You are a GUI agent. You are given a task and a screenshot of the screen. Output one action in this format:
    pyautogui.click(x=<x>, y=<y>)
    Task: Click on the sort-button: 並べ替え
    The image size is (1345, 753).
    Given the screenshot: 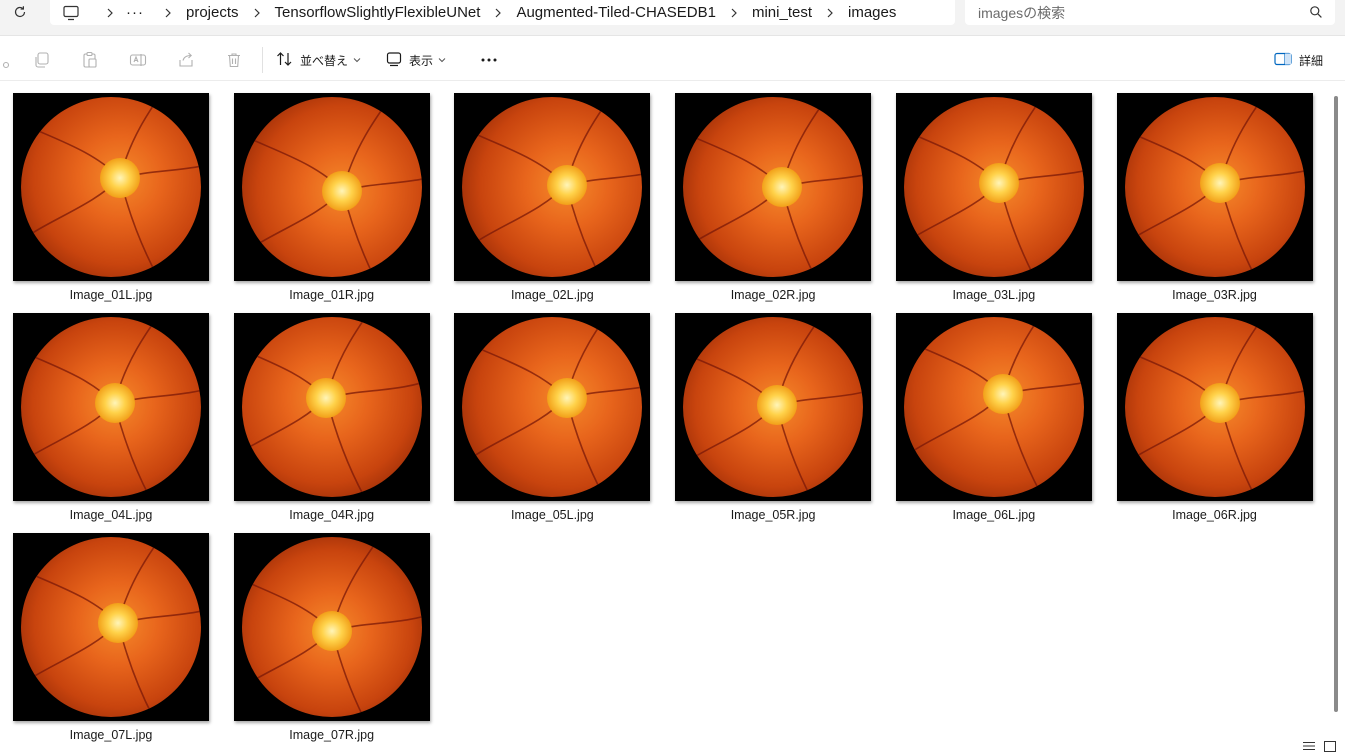 What is the action you would take?
    pyautogui.click(x=318, y=60)
    